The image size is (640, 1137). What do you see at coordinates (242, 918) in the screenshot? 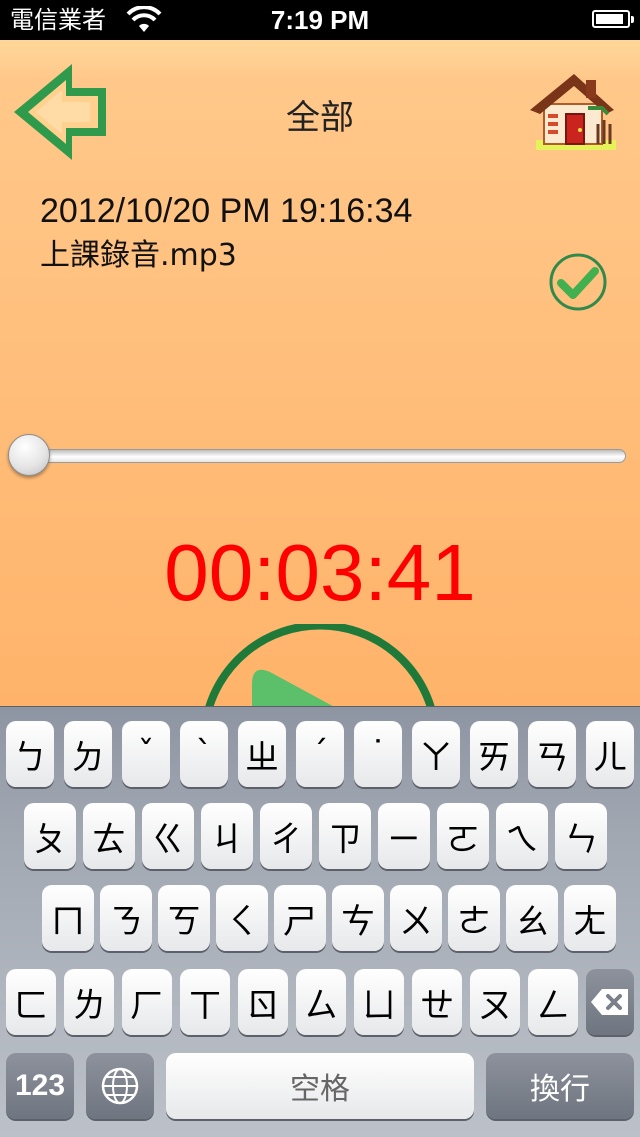
I see `key-r2-3: ㄑ` at bounding box center [242, 918].